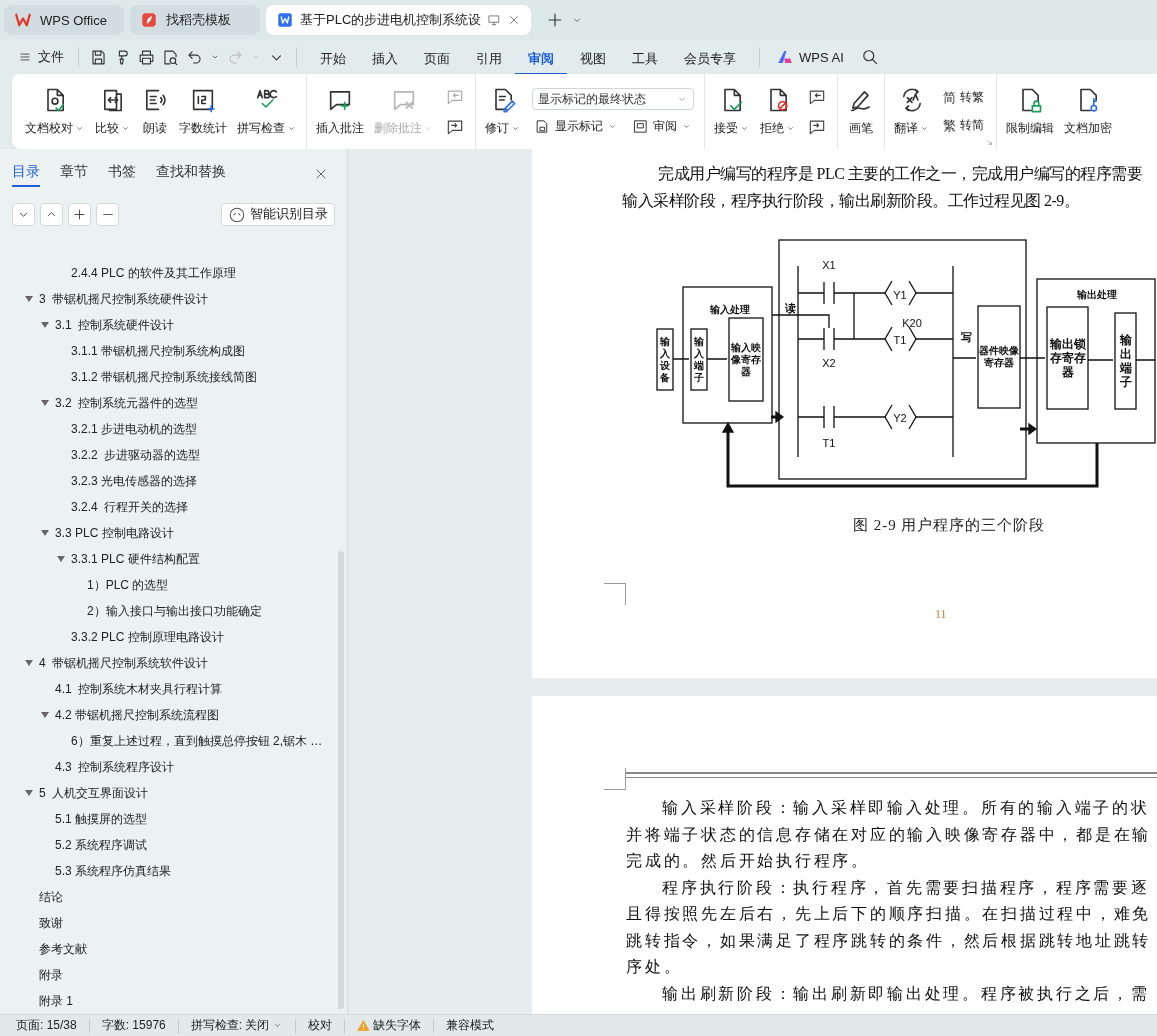  What do you see at coordinates (173, 715) in the screenshot?
I see `outline-item: 4.2 带锯机摇尺控制系统流程图` at bounding box center [173, 715].